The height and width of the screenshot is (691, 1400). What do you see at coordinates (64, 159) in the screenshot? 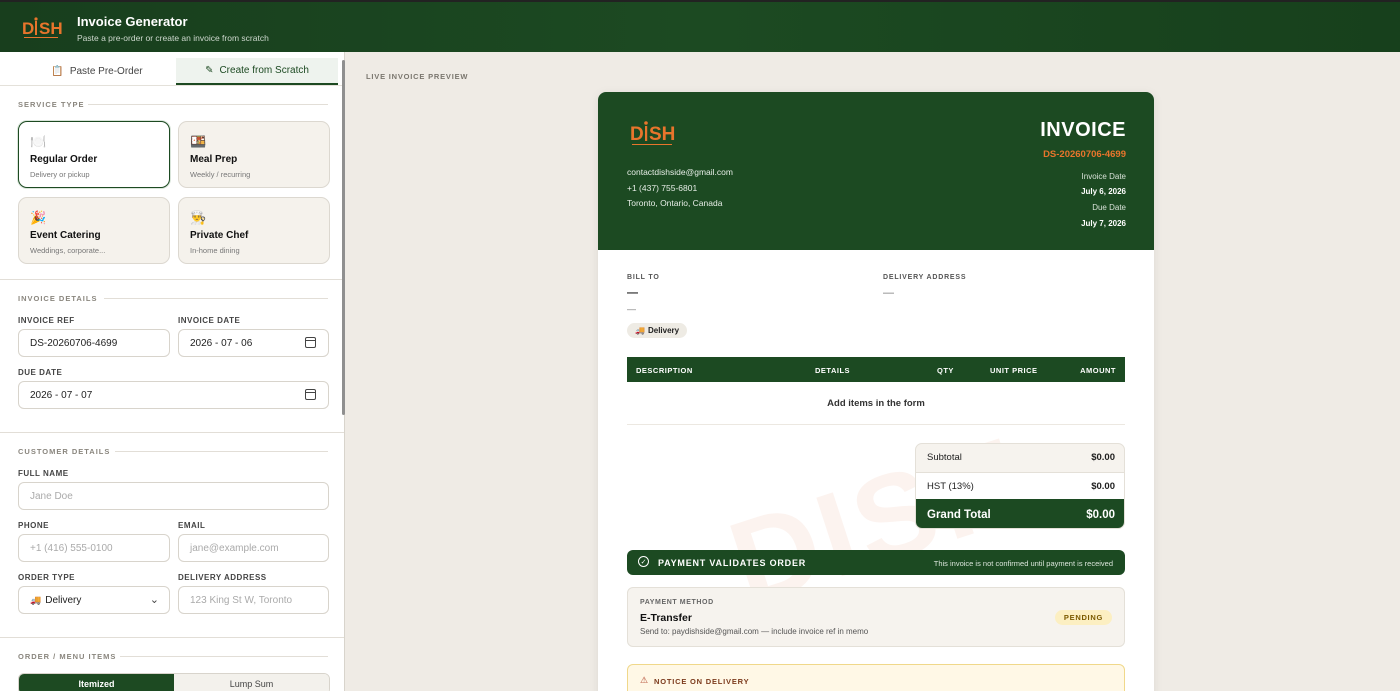
I see `service-name: Regular Order` at bounding box center [64, 159].